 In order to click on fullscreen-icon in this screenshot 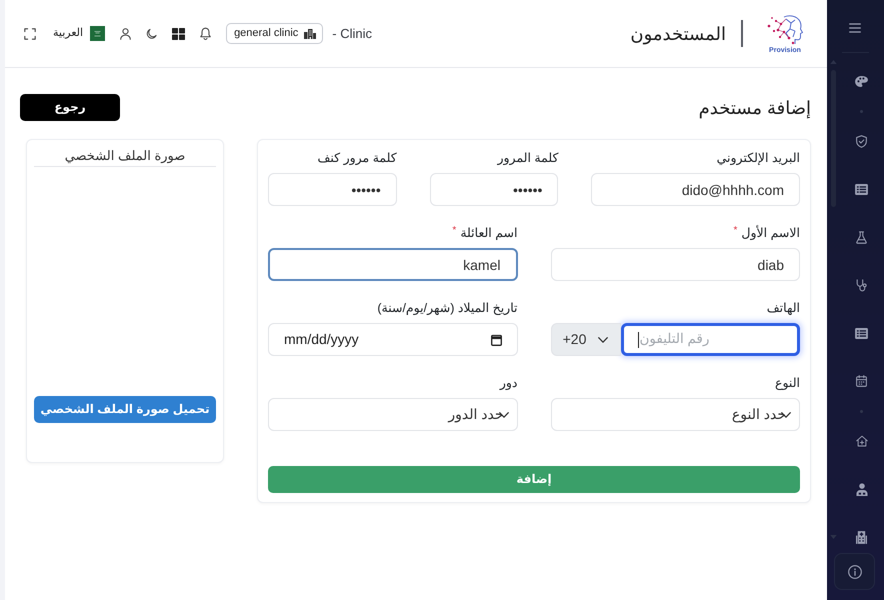, I will do `click(30, 34)`.